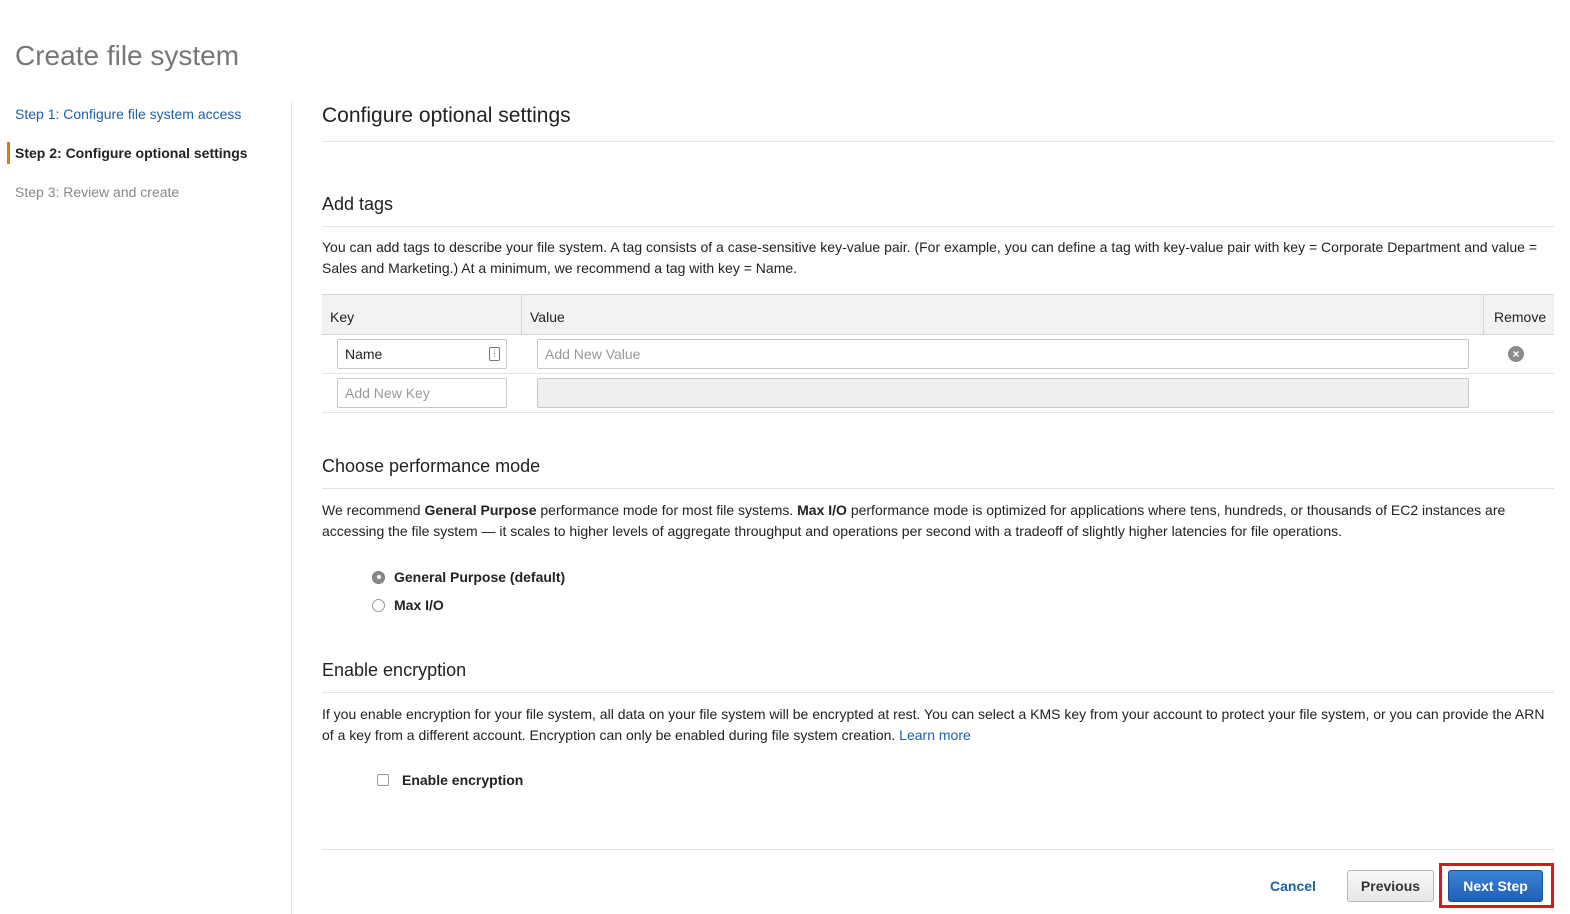  What do you see at coordinates (364, 354) in the screenshot?
I see `tag-key-value: Name` at bounding box center [364, 354].